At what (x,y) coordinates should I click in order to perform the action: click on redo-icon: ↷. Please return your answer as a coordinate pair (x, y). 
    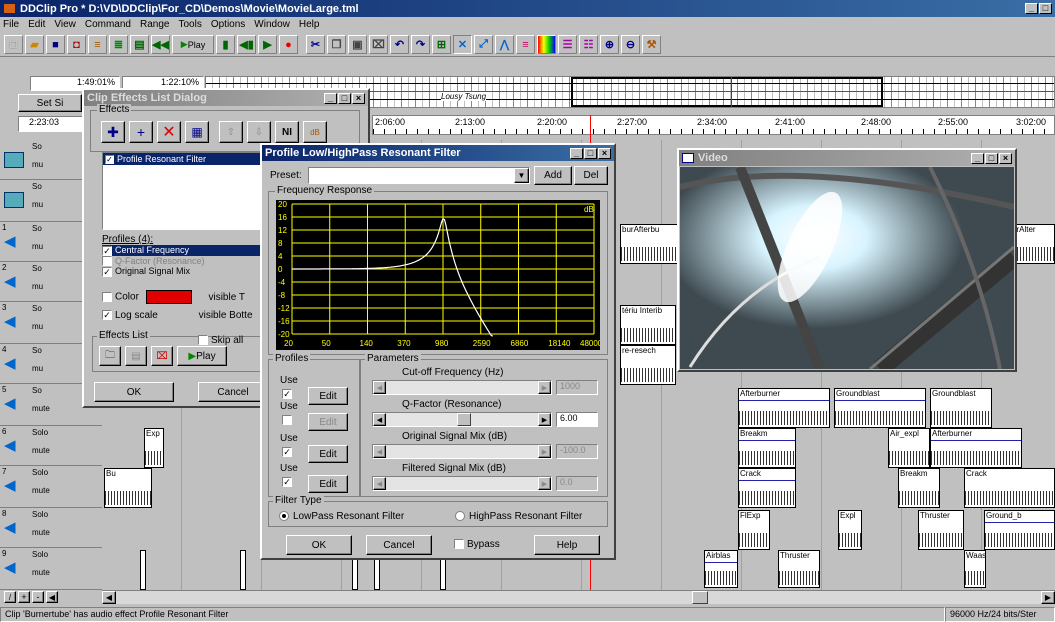
    Looking at the image, I should click on (420, 44).